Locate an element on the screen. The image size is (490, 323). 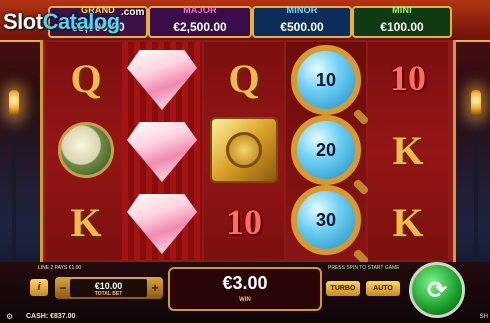
spin-message: PRESS SPIN TO START GAME is located at coordinates (364, 268).